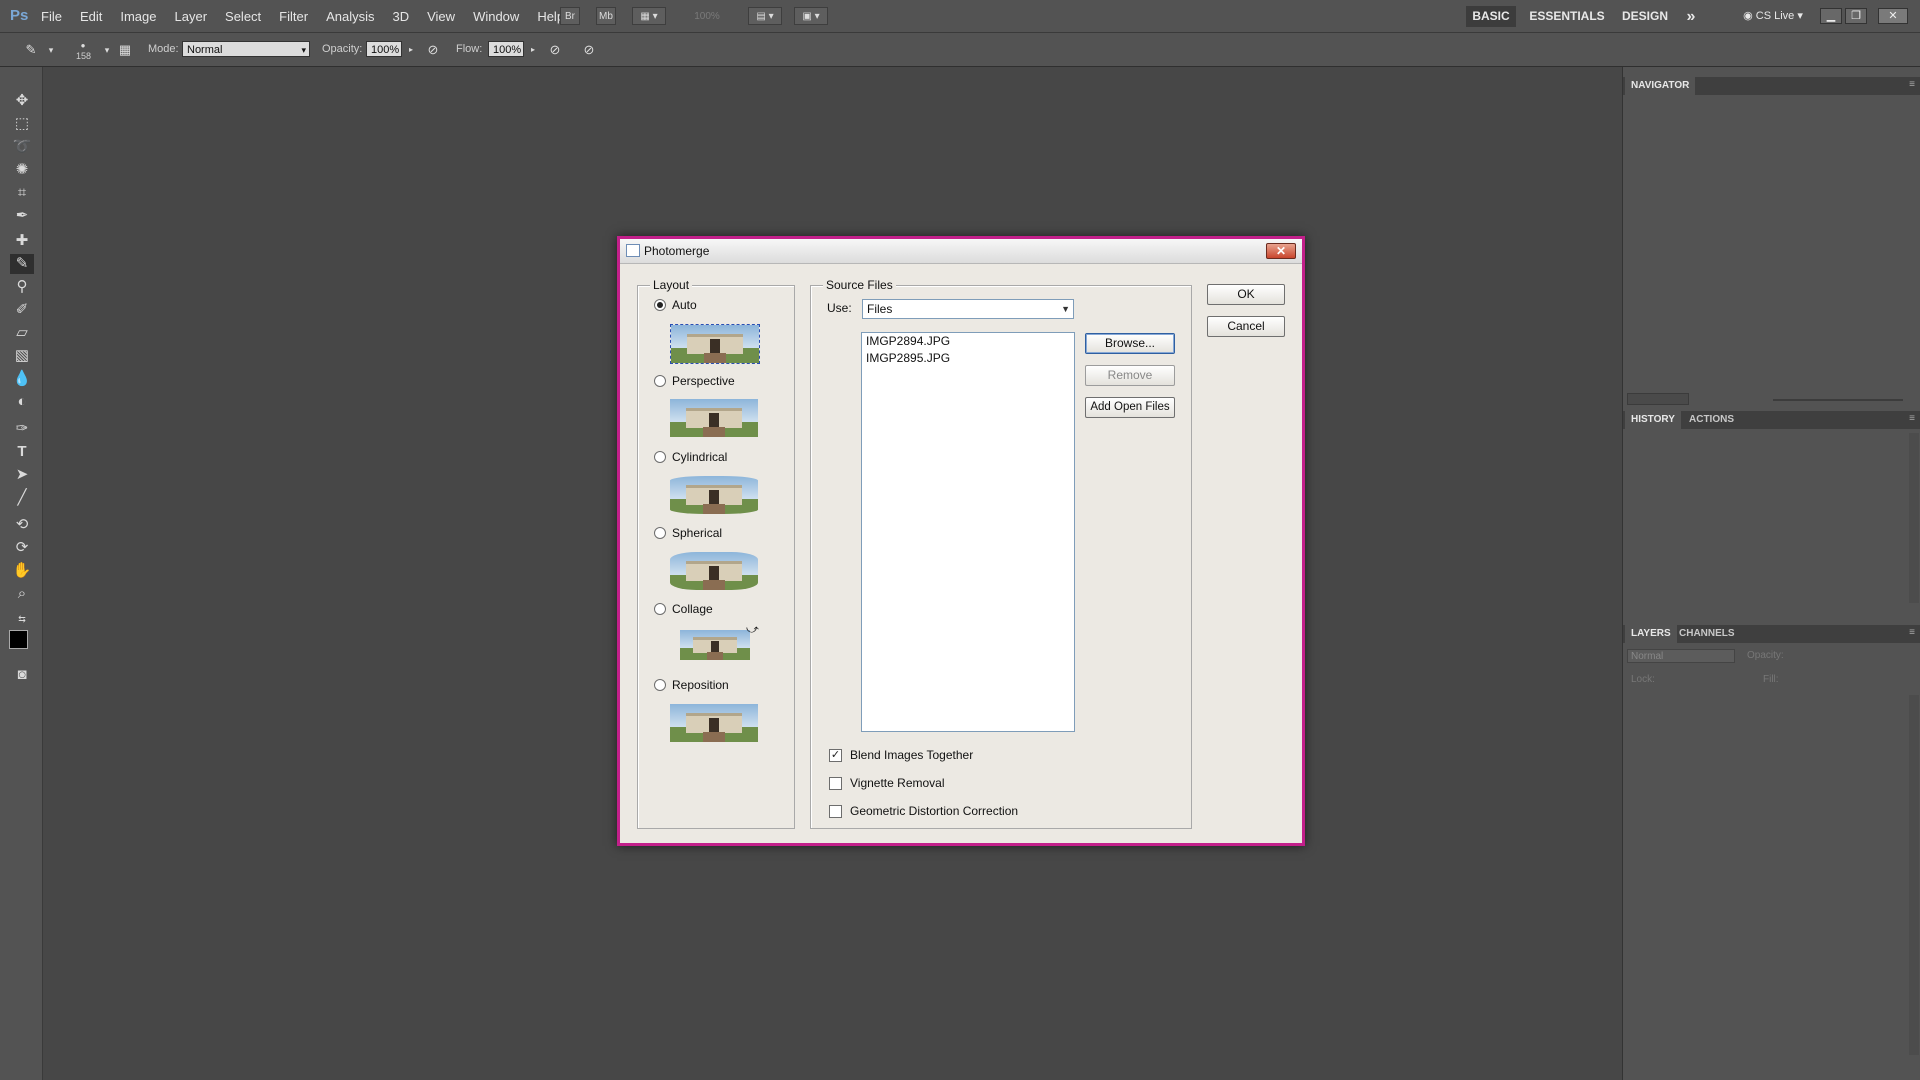  I want to click on 3d-rotate-tool-icon: ⟲, so click(22, 525).